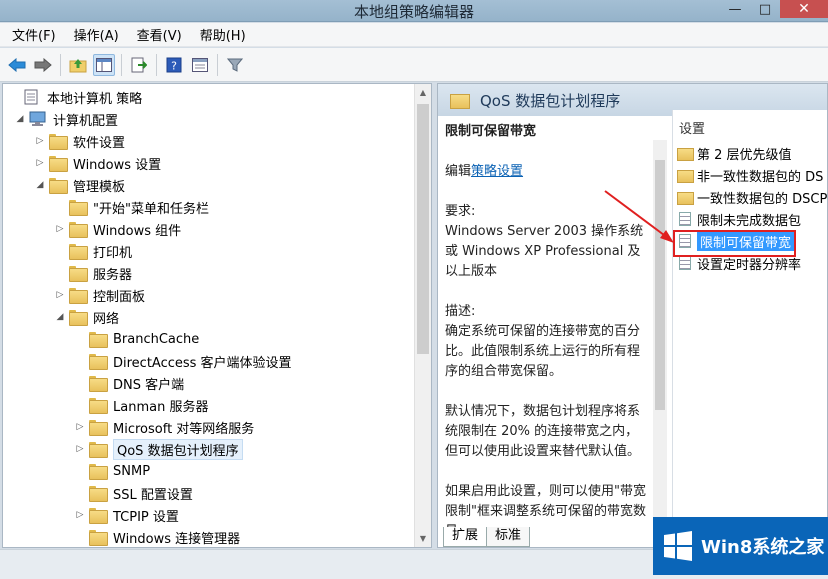 This screenshot has width=828, height=579. Describe the element at coordinates (92, 273) in the screenshot. I see `tree-item: 服务器` at that location.